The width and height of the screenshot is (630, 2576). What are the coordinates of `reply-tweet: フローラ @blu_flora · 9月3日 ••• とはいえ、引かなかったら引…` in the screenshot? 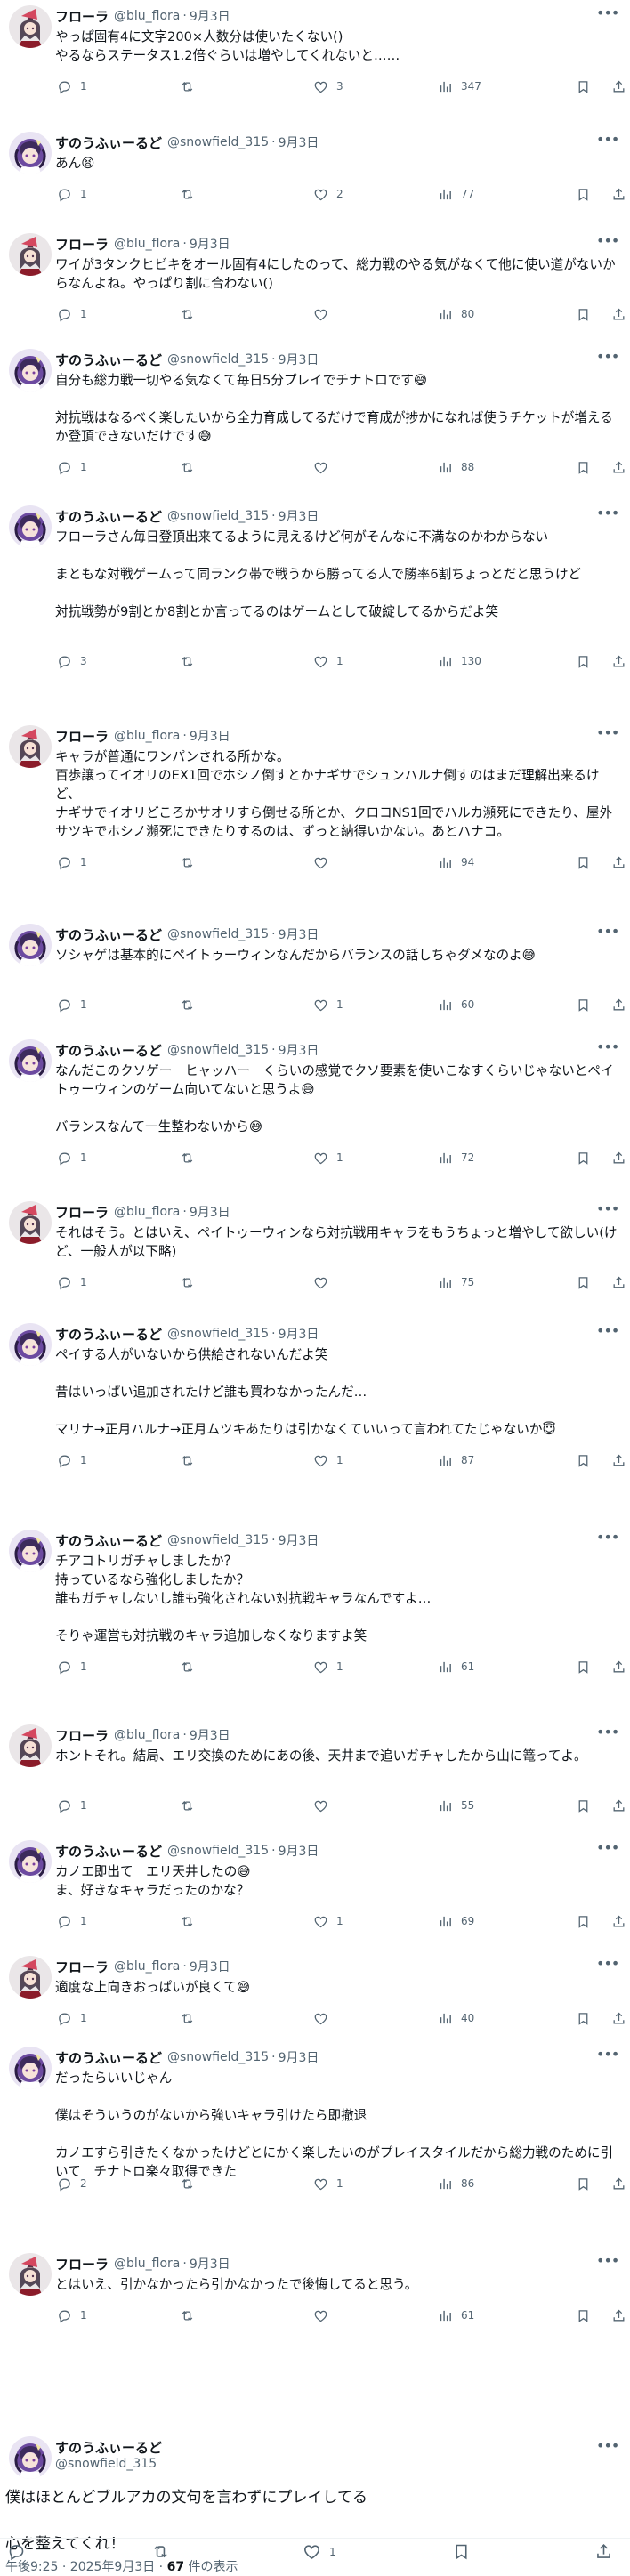 It's located at (315, 2292).